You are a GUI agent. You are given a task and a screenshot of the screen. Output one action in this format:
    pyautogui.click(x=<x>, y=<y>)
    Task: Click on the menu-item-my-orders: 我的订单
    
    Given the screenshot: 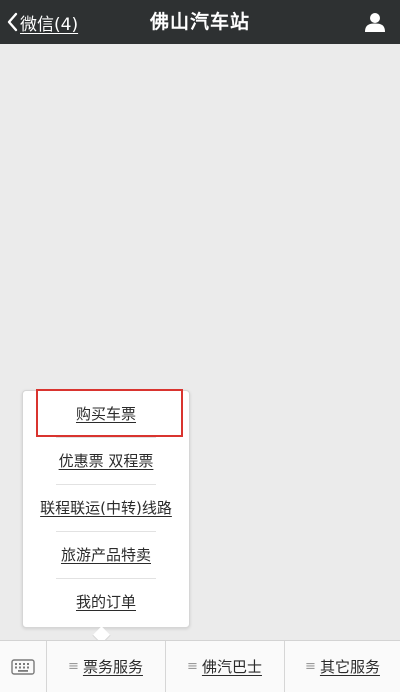 What is the action you would take?
    pyautogui.click(x=106, y=602)
    